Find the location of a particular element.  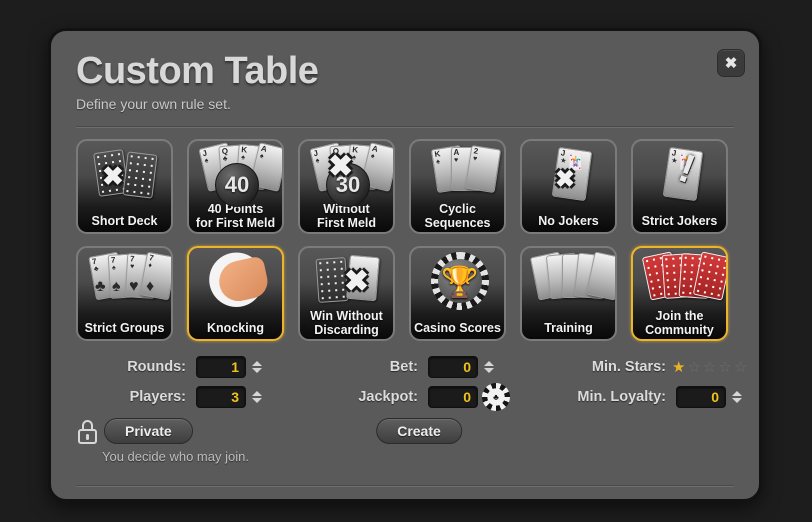

header-divider is located at coordinates (405, 127).